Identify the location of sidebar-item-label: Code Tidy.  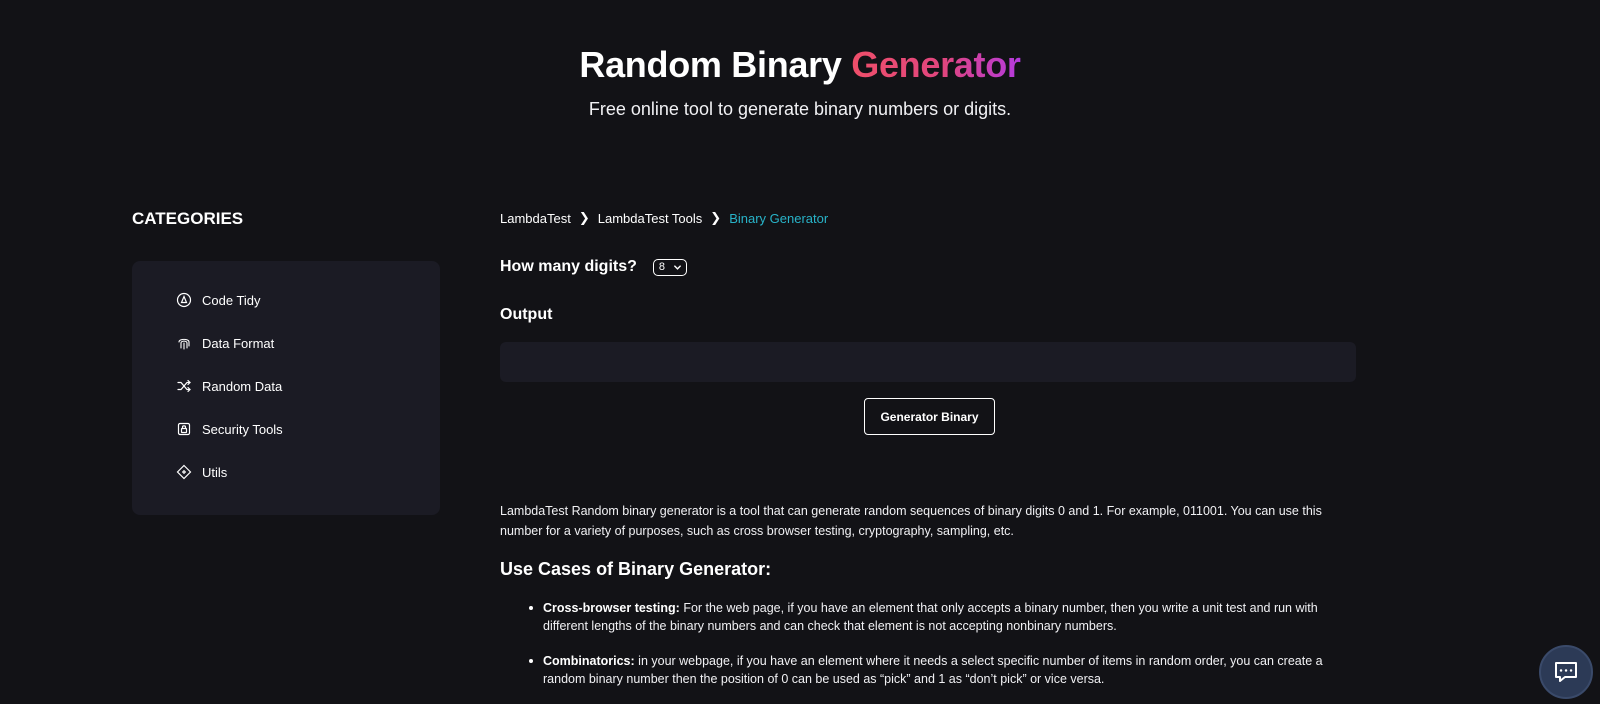
(231, 300).